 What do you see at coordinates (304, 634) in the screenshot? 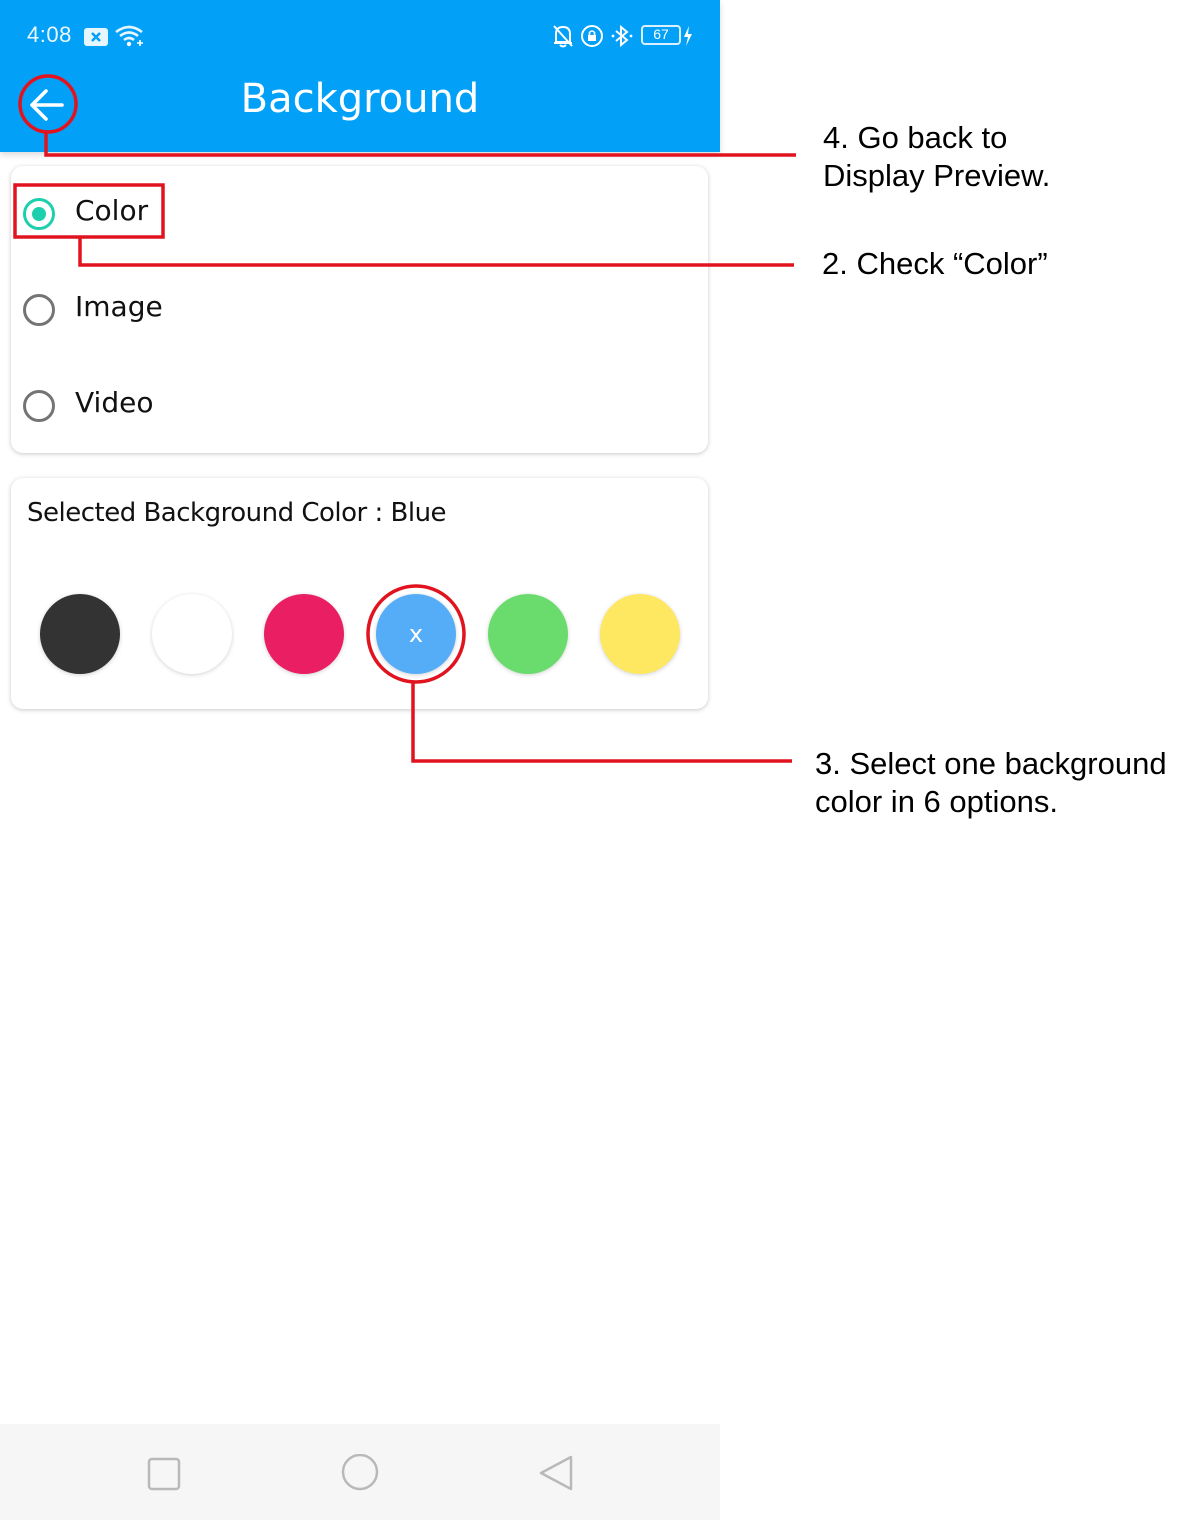
I see `color-swatch-pink` at bounding box center [304, 634].